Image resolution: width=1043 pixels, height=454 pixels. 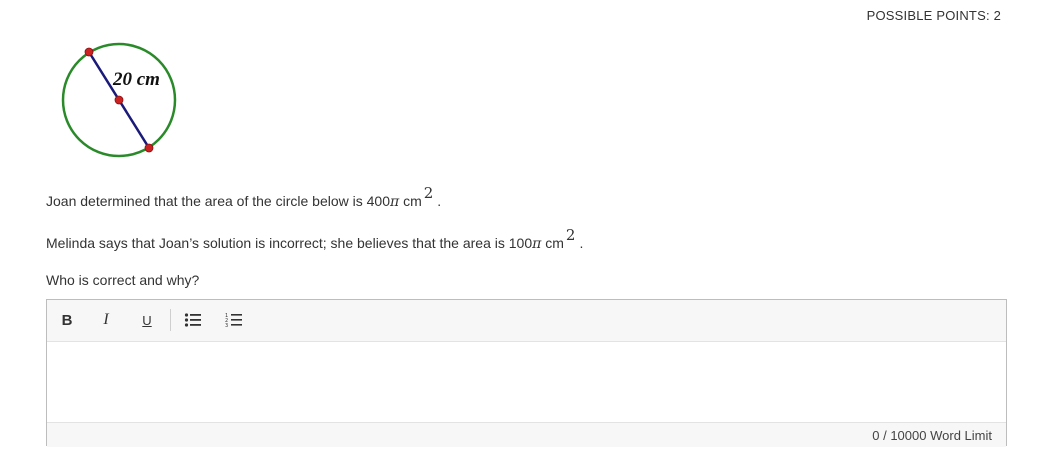 I want to click on bulleted-list-button, so click(x=193, y=320).